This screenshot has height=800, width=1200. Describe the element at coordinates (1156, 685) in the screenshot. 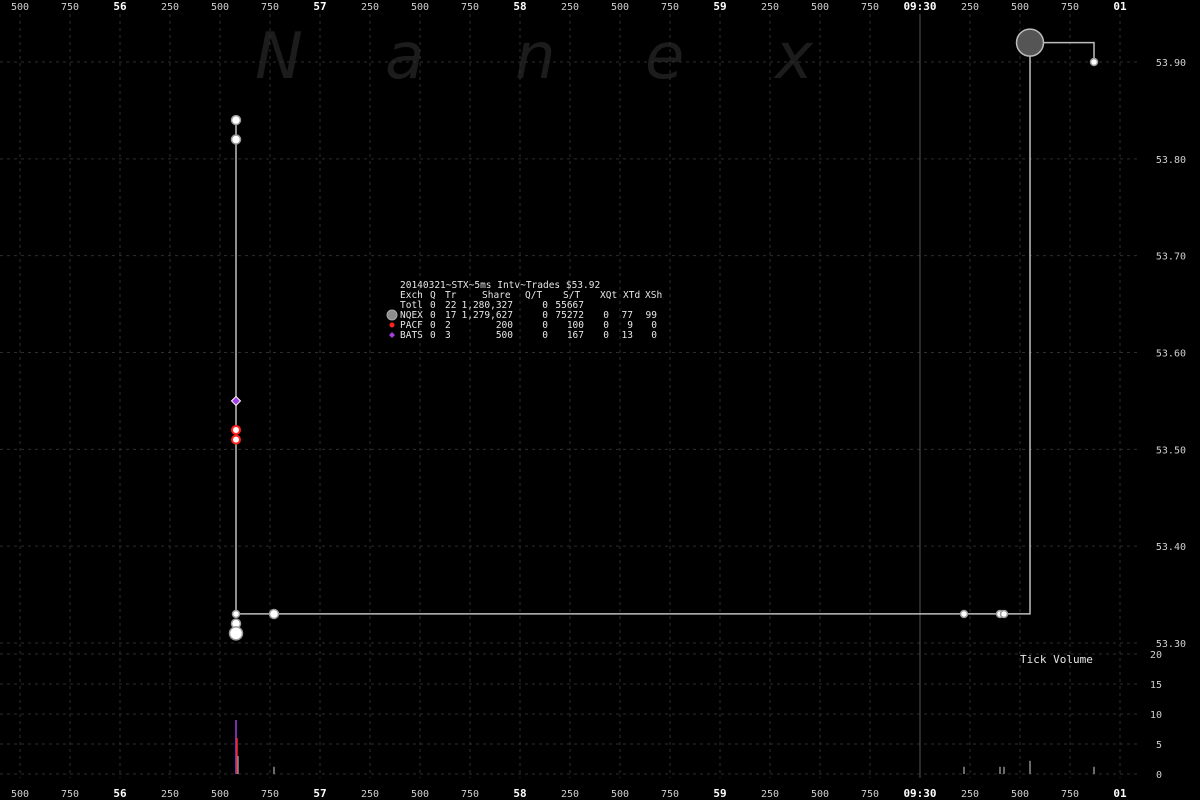

I see `volume-tick-label: 15` at that location.